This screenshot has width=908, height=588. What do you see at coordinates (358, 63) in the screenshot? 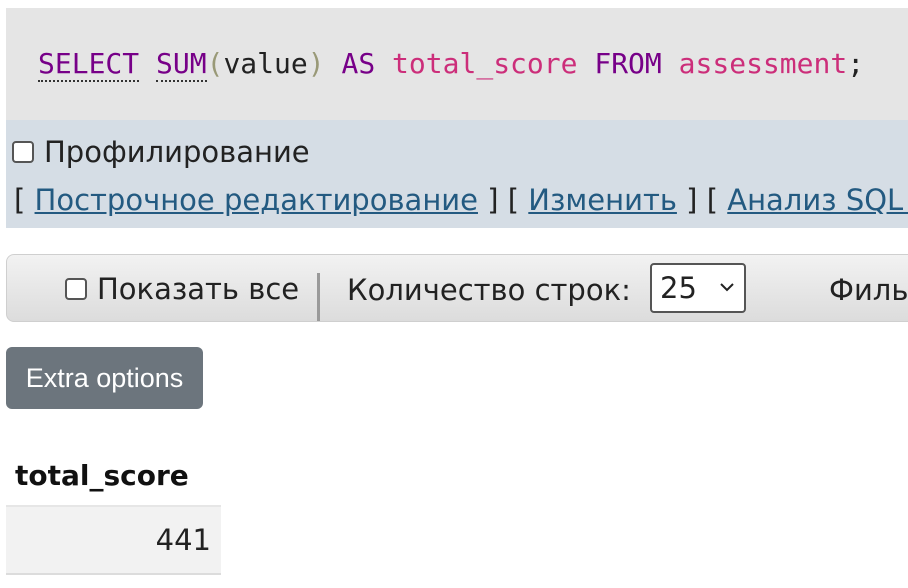
I see `sql-keyword-as: AS` at bounding box center [358, 63].